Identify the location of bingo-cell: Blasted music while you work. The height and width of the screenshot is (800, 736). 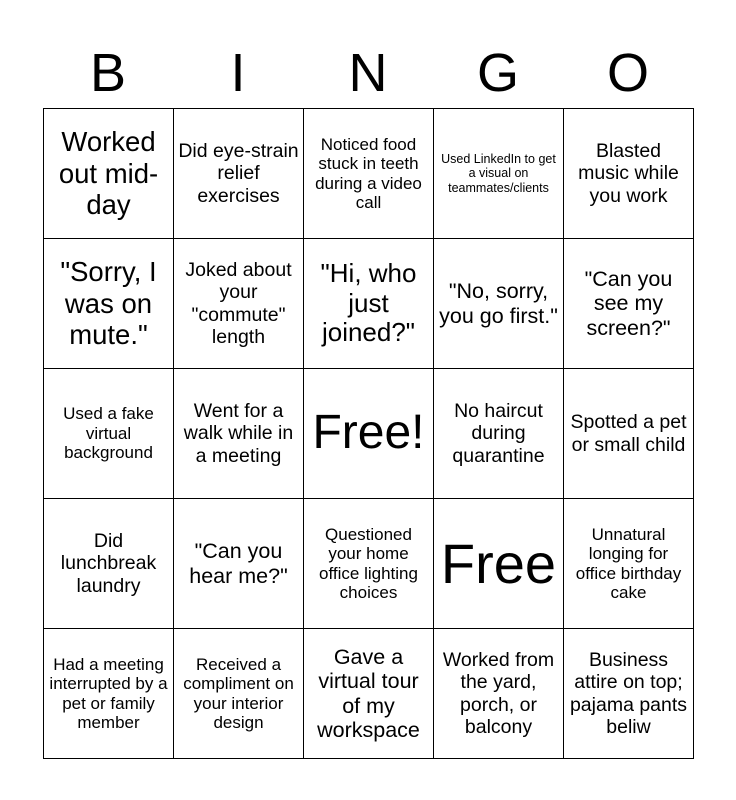
(628, 173).